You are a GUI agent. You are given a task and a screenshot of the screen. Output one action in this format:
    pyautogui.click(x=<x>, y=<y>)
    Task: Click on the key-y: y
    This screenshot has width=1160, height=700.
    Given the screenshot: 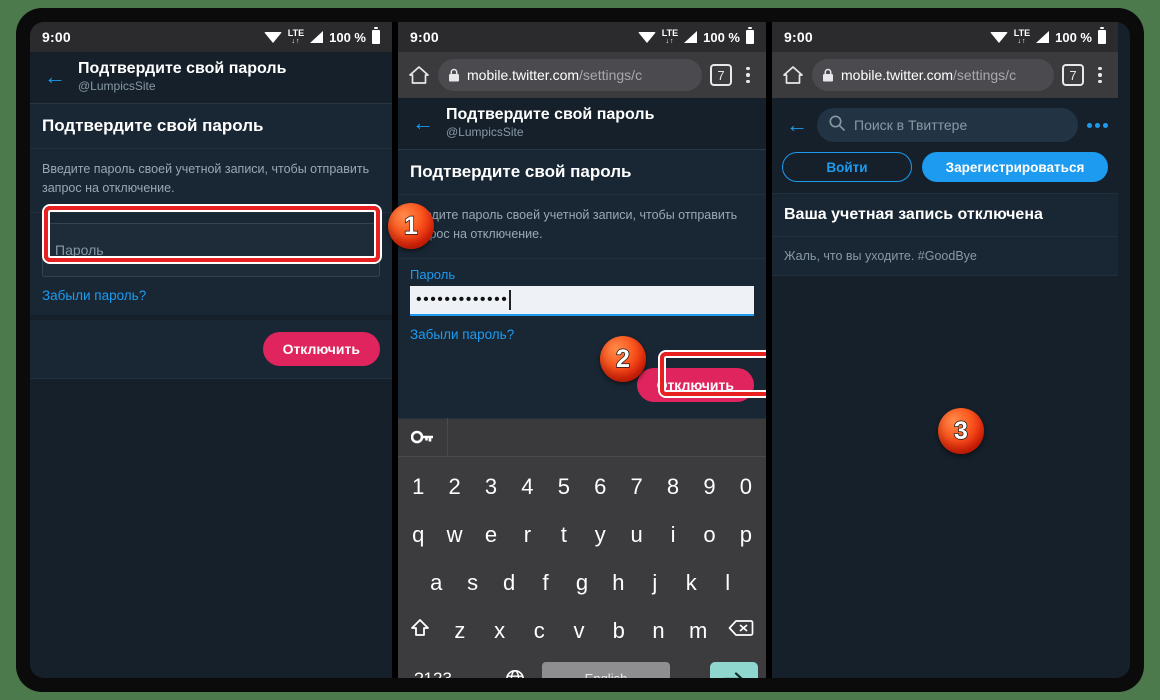 What is the action you would take?
    pyautogui.click(x=600, y=535)
    